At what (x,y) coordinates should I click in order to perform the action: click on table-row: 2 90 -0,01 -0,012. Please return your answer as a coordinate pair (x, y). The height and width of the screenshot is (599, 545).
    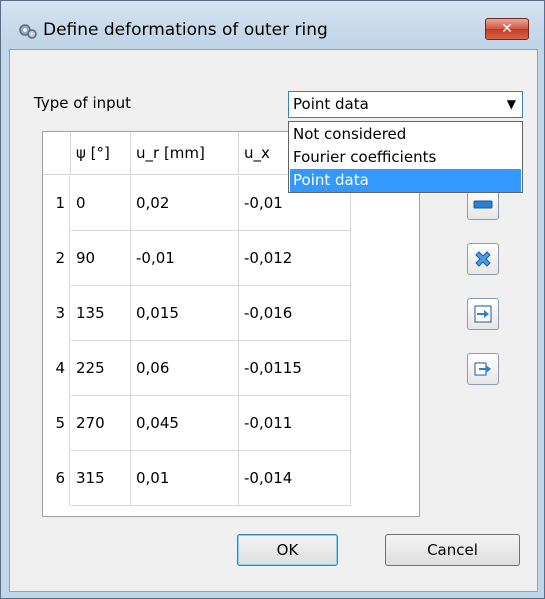
    Looking at the image, I should click on (231, 258).